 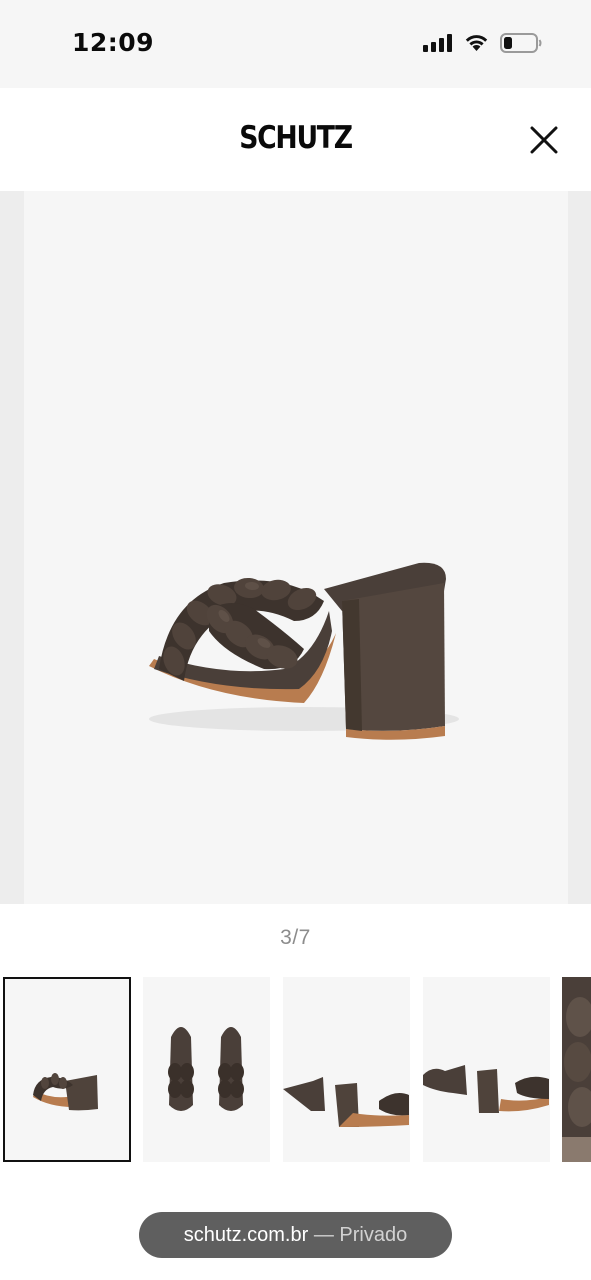 I want to click on url-domain: schutz.com.br, so click(x=246, y=1235).